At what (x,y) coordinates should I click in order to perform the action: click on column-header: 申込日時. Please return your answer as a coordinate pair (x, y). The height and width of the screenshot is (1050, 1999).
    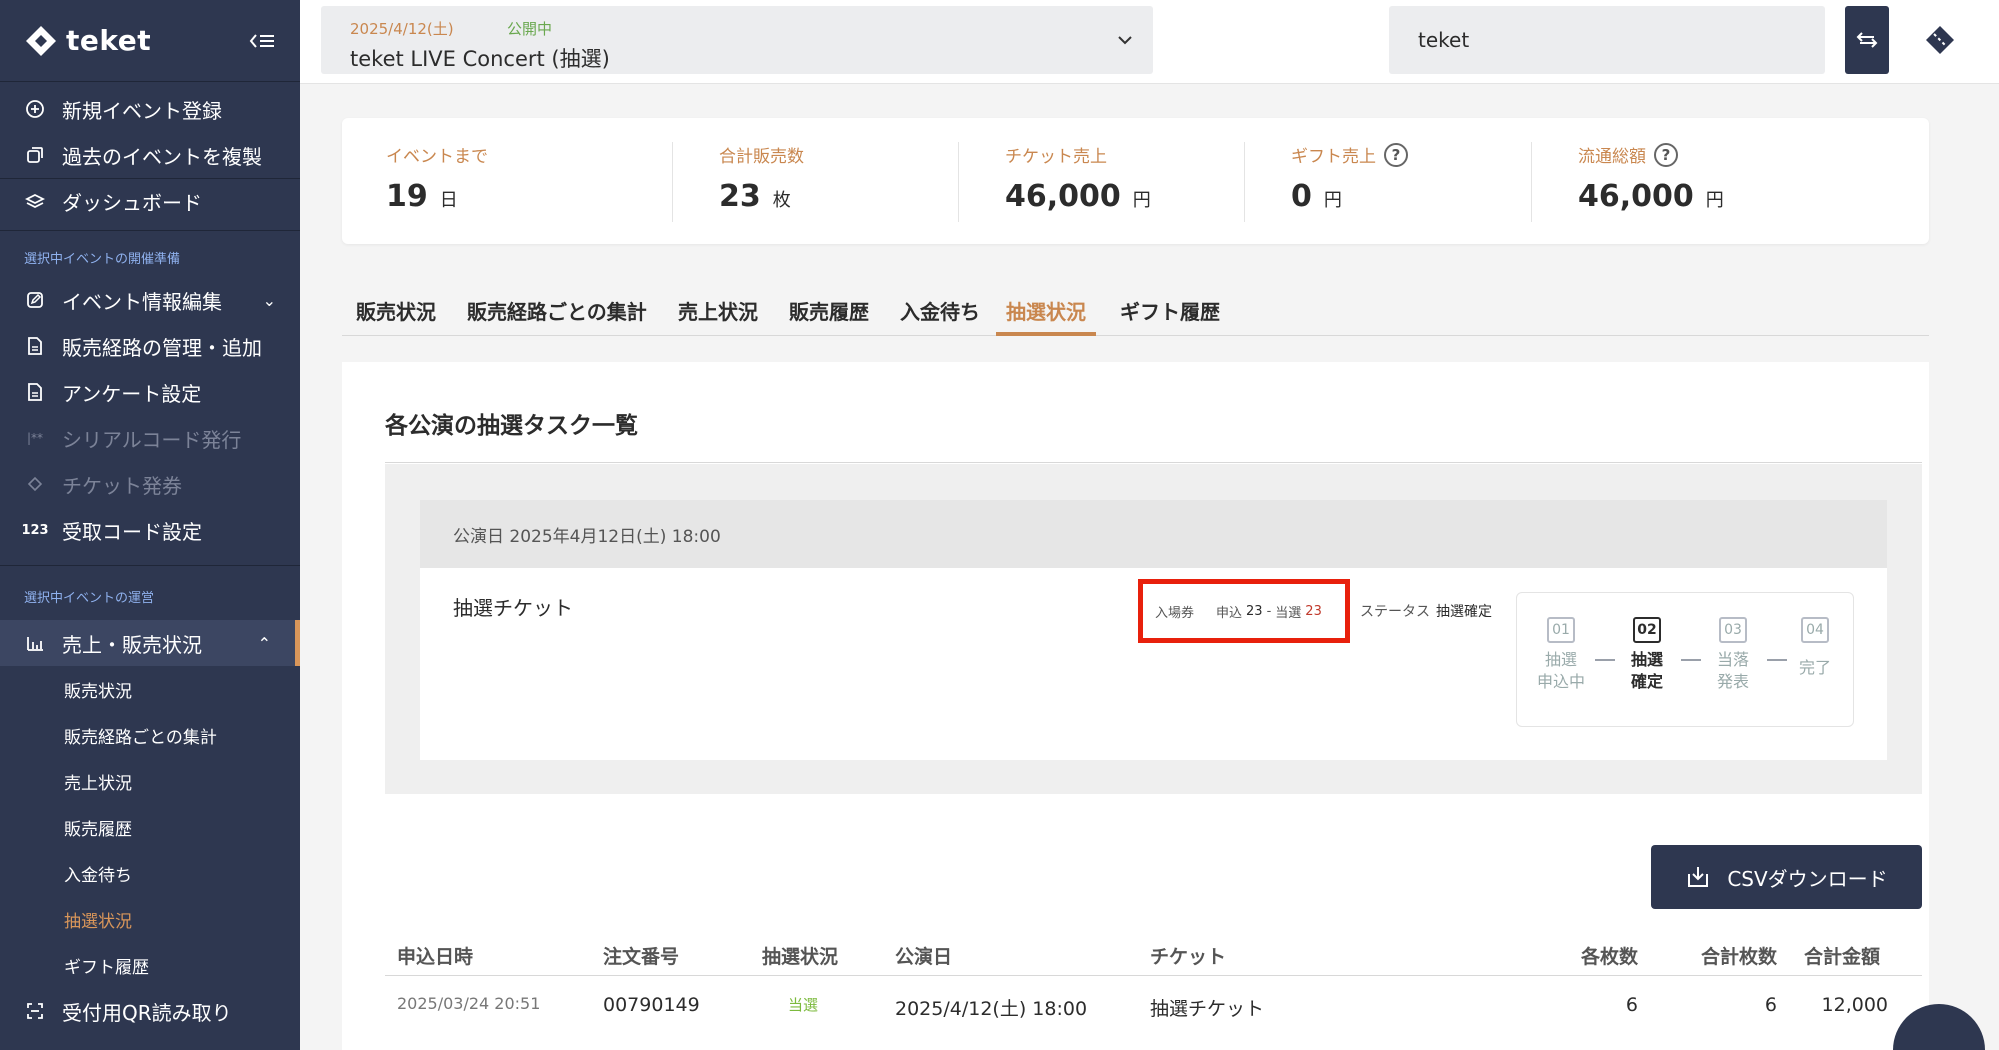
    Looking at the image, I should click on (435, 955).